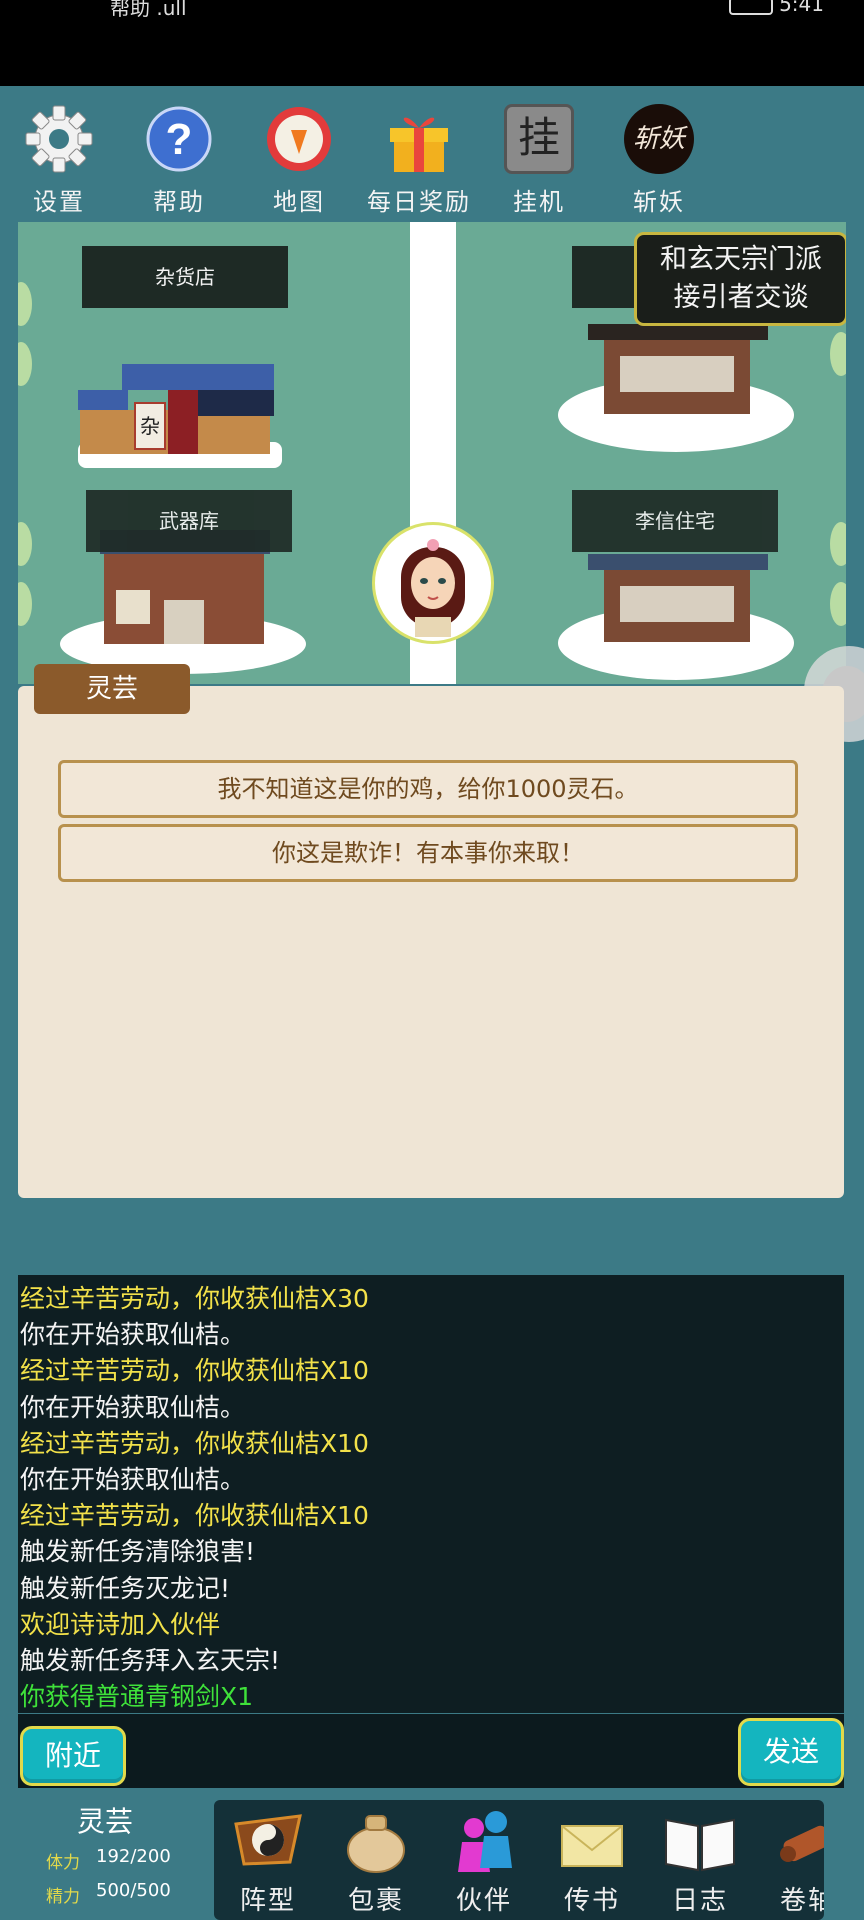 The image size is (864, 1920). I want to click on player-avatar, so click(433, 583).